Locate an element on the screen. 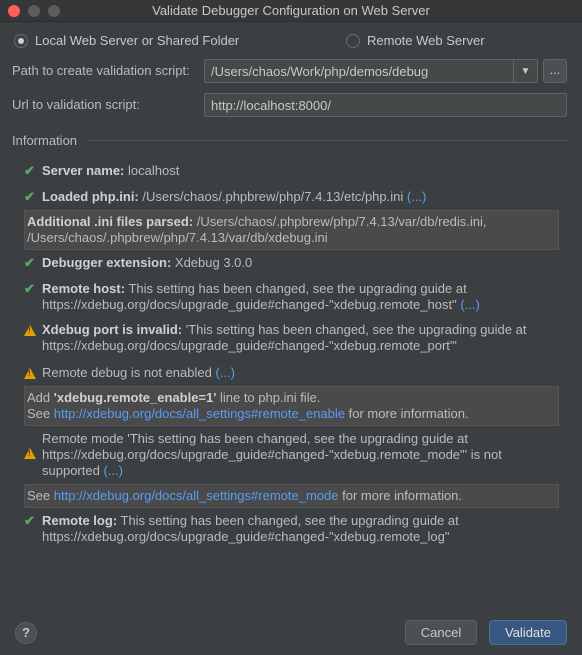  remote-server-label: Remote Web Server is located at coordinates (426, 40).